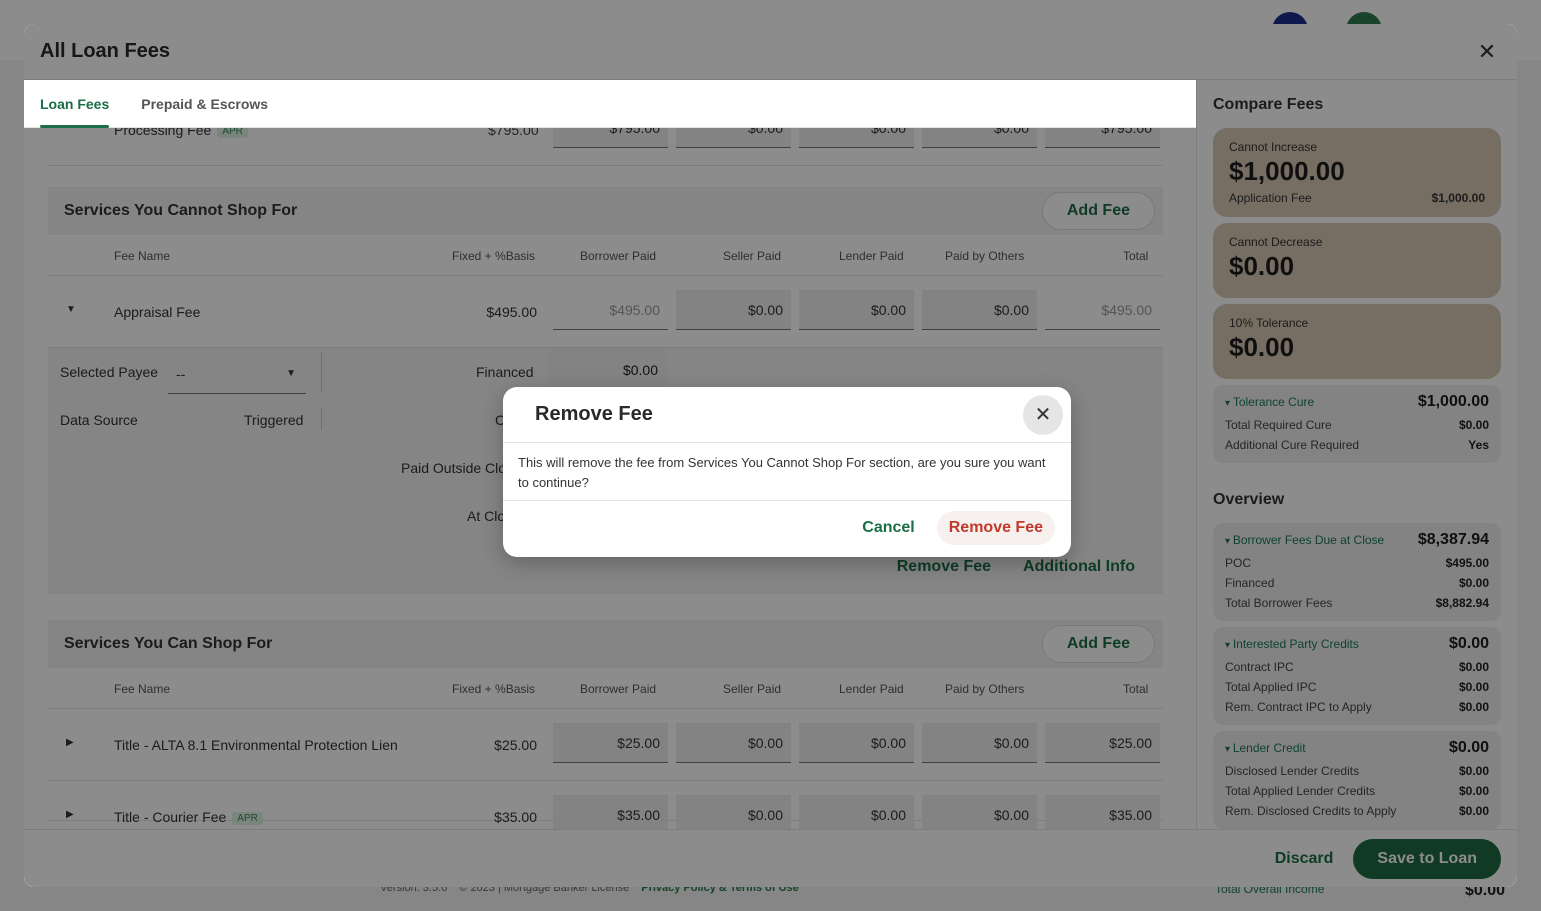 This screenshot has height=911, width=1541. What do you see at coordinates (787, 528) in the screenshot?
I see `dialog-actions: Cancel Remove Fee` at bounding box center [787, 528].